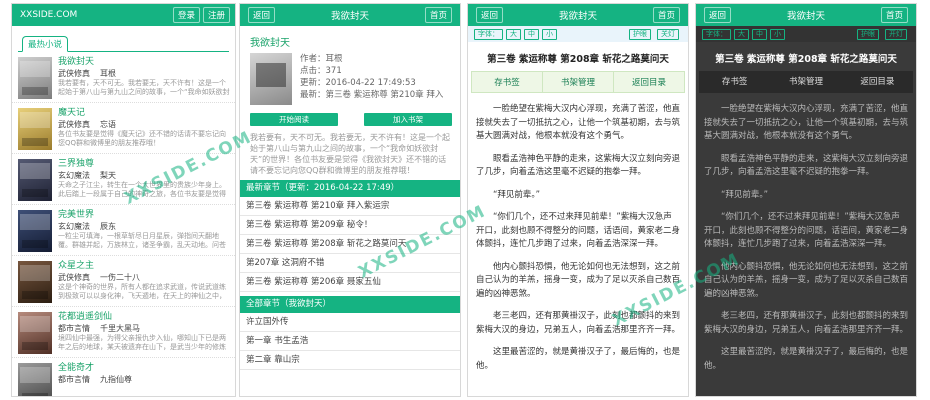 The image size is (930, 400). What do you see at coordinates (108, 124) in the screenshot?
I see `book-author: 忘语` at bounding box center [108, 124].